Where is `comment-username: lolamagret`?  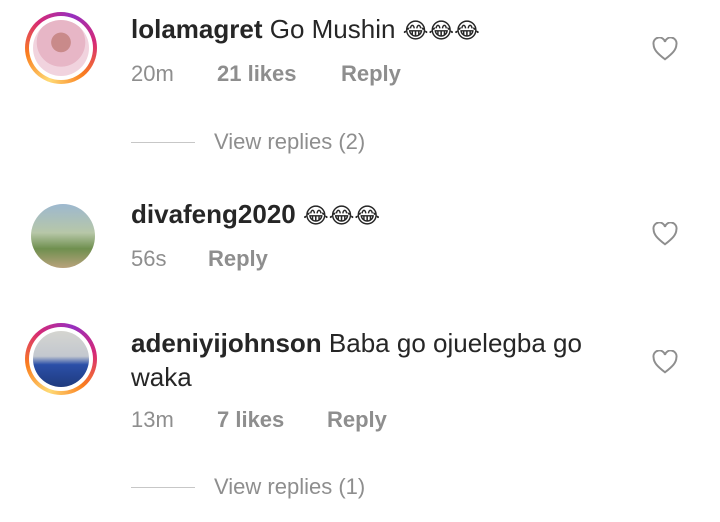 comment-username: lolamagret is located at coordinates (197, 29).